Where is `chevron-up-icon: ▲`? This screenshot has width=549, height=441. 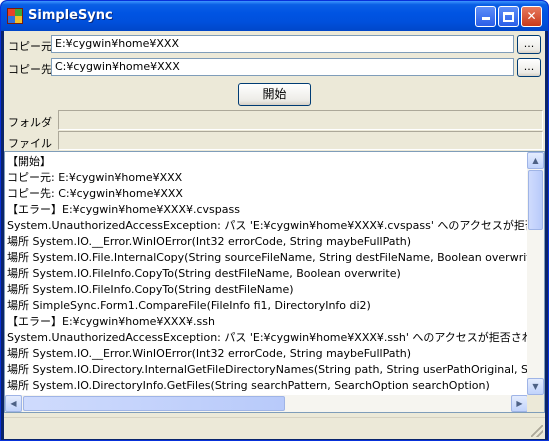 chevron-up-icon: ▲ is located at coordinates (535, 160).